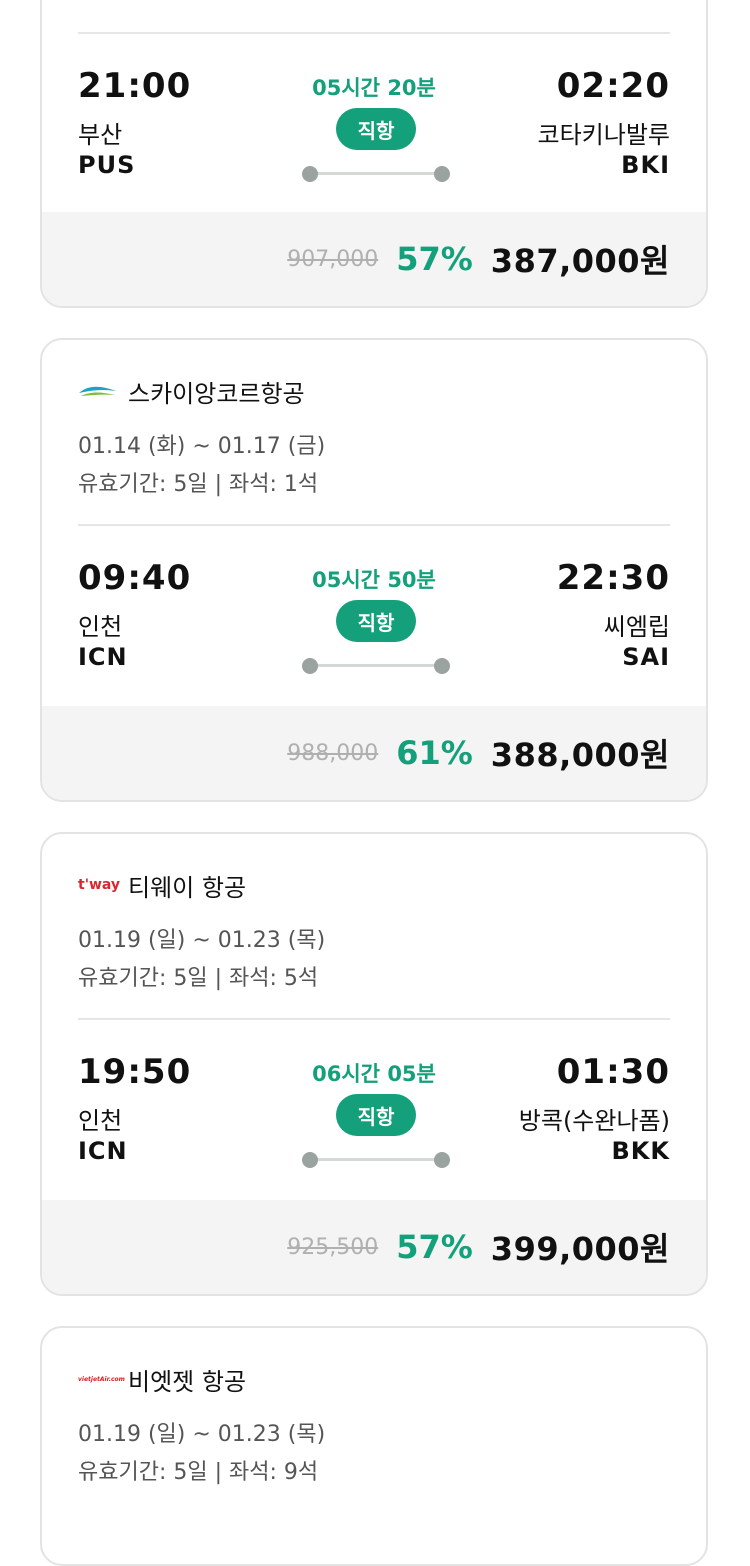 This screenshot has height=1566, width=750. What do you see at coordinates (198, 978) in the screenshot?
I see `validity-seats: 유효기간: 5일 | 좌석: 5석` at bounding box center [198, 978].